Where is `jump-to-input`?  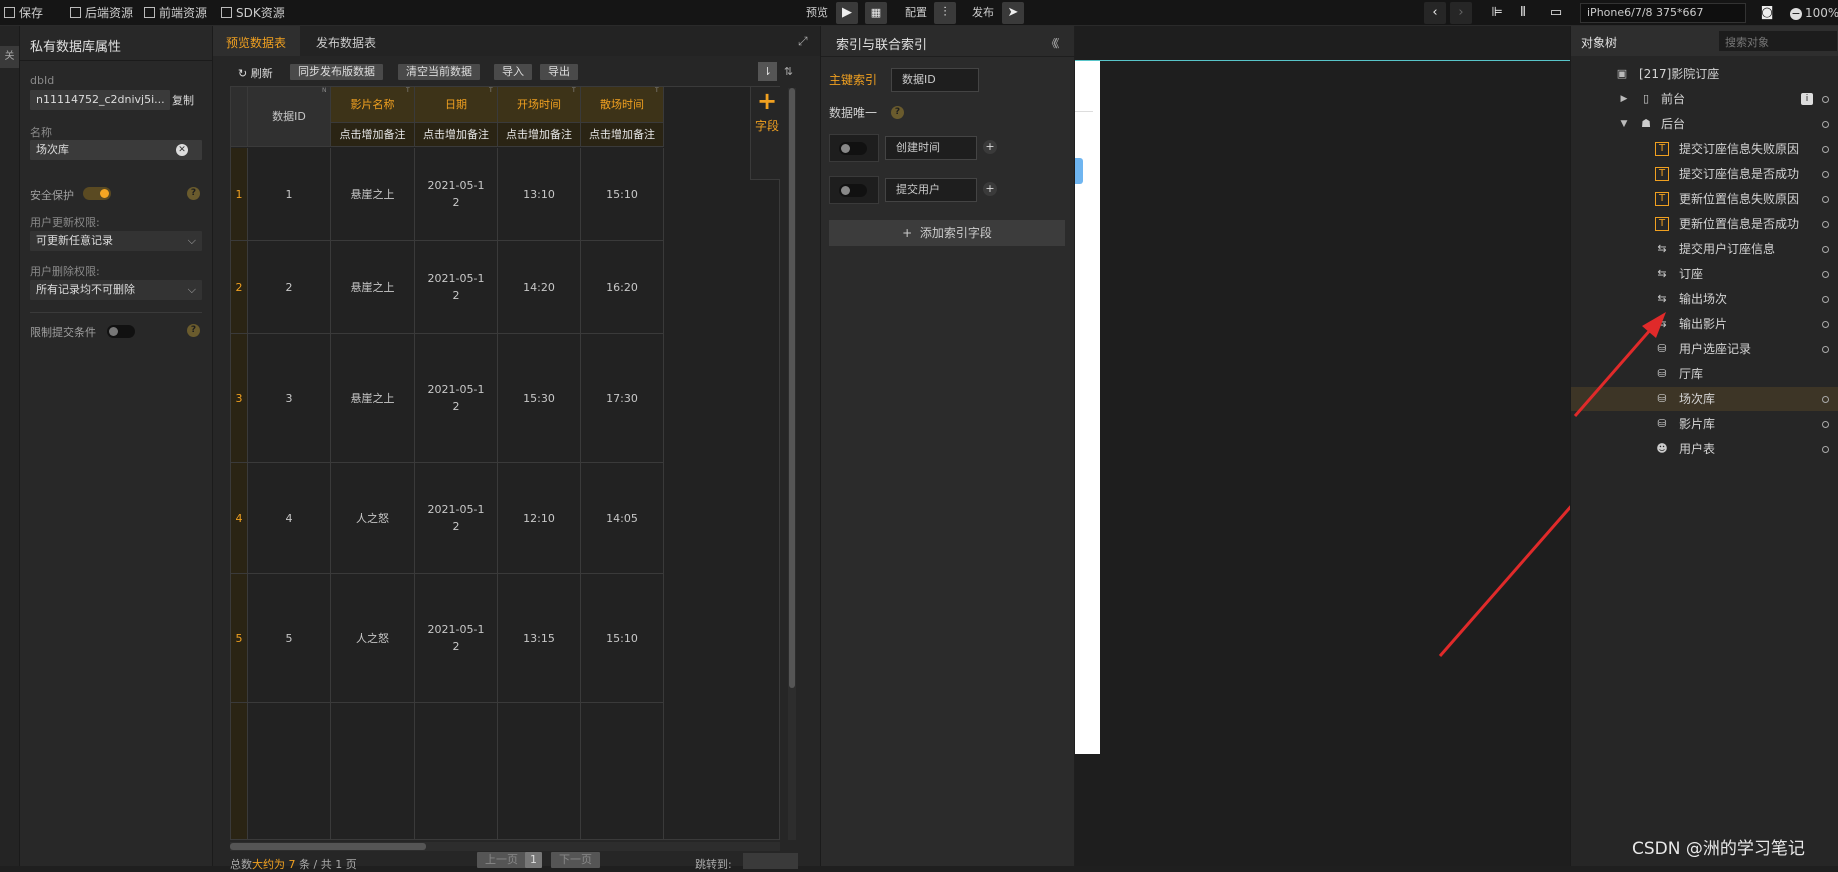 jump-to-input is located at coordinates (770, 861).